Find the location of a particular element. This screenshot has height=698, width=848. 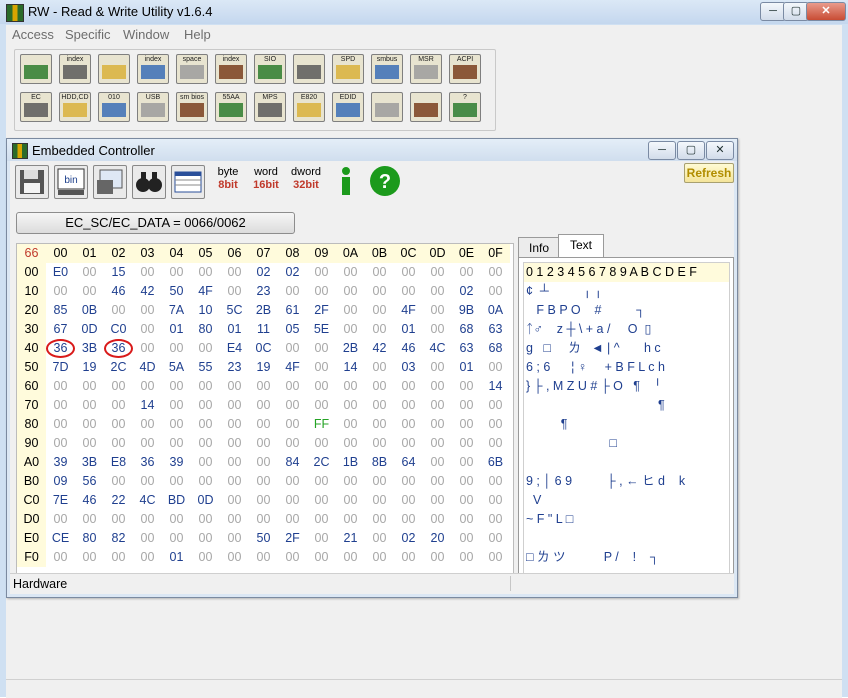

smbios-icon: sm bios is located at coordinates (192, 107).